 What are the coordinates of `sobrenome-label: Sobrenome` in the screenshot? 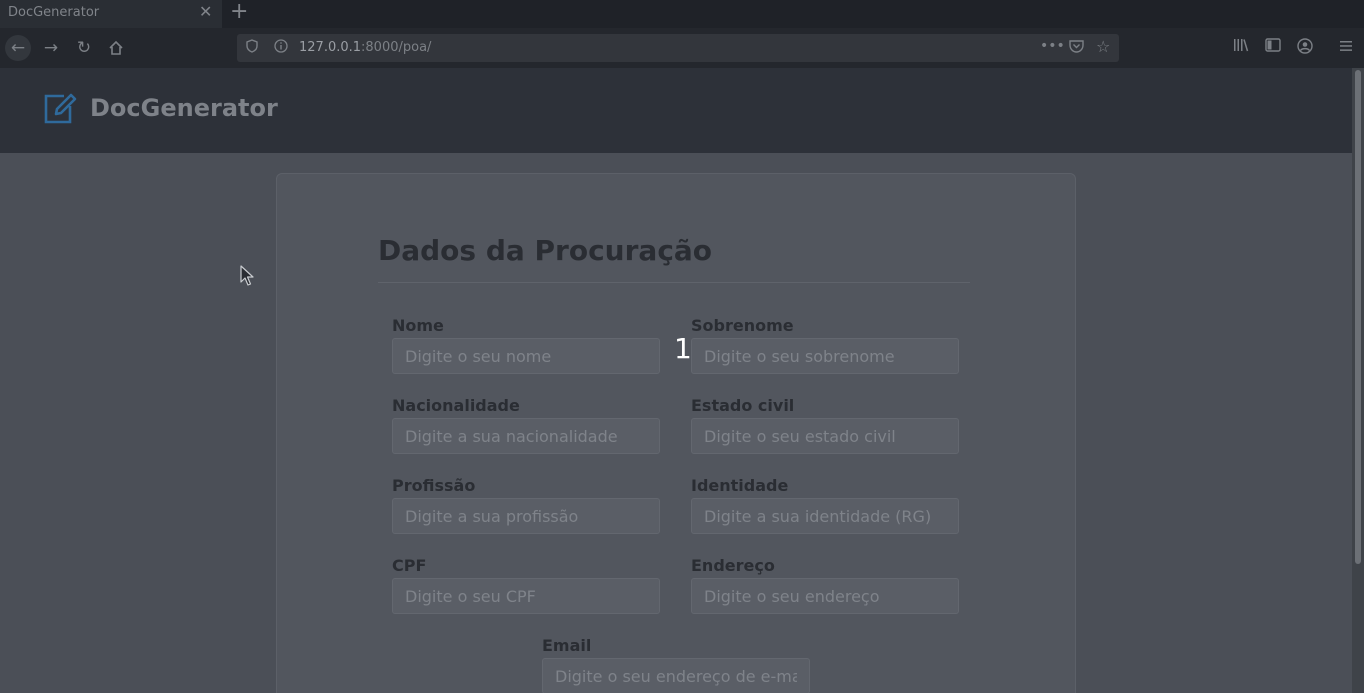 It's located at (742, 325).